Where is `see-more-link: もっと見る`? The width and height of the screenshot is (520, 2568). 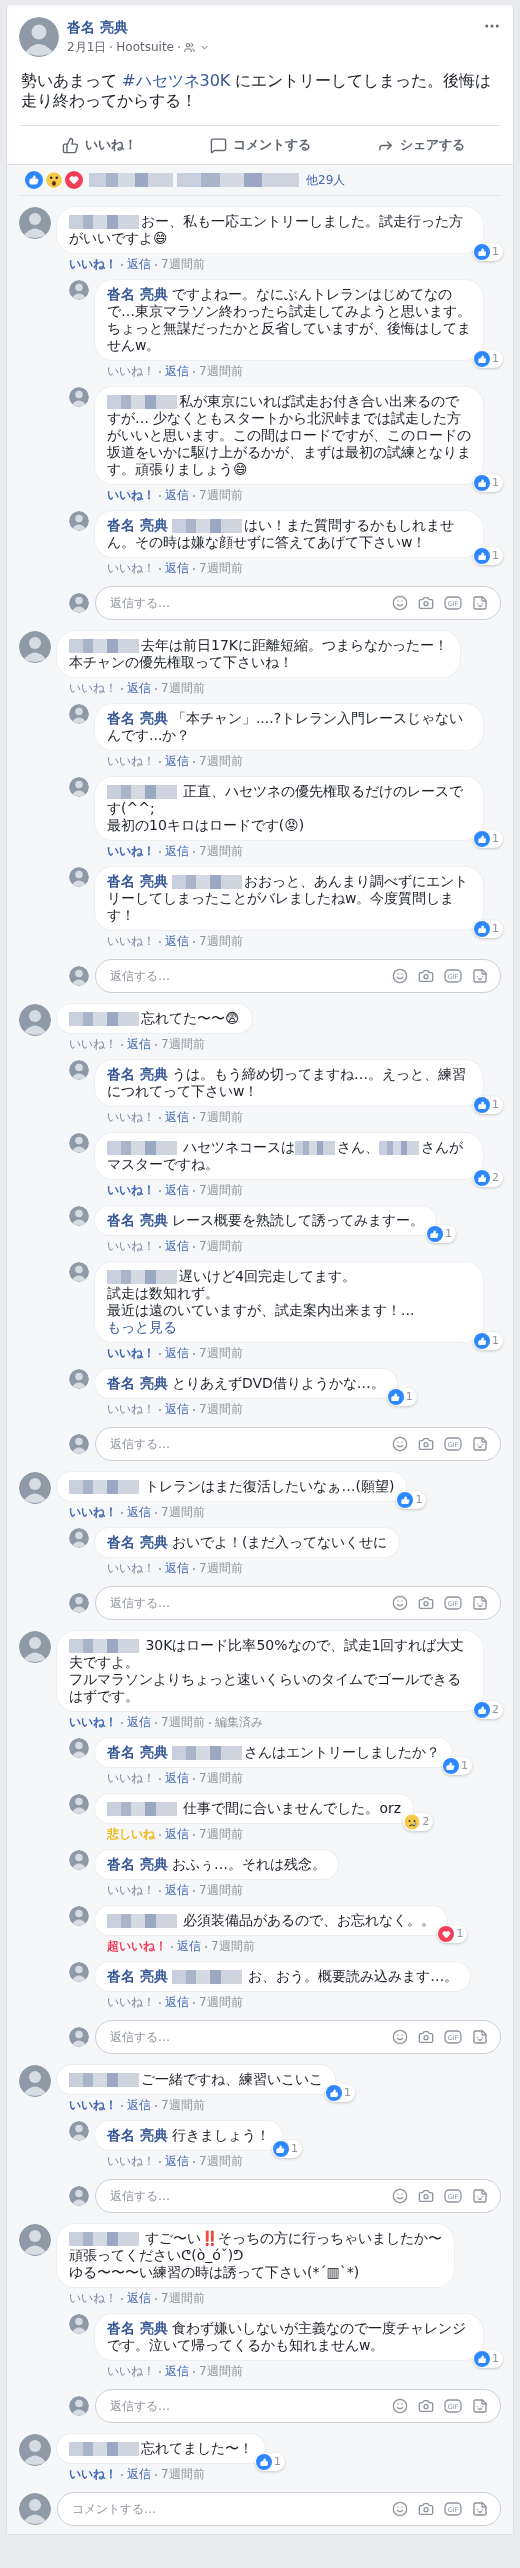
see-more-link: もっと見る is located at coordinates (142, 1327).